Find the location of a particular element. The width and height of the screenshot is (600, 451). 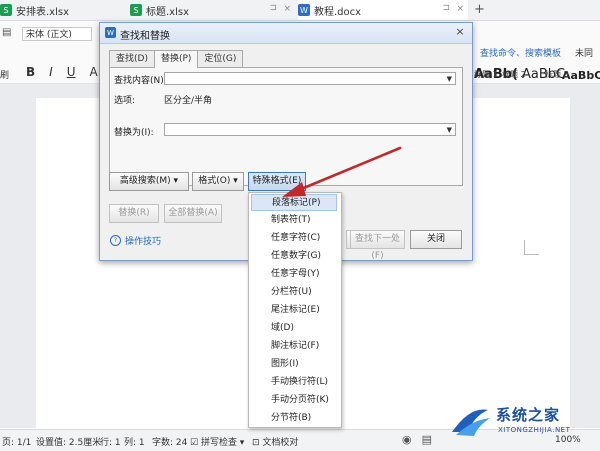

watermark: 系统之家 XITONGZHIJIA.NET is located at coordinates (517, 422).